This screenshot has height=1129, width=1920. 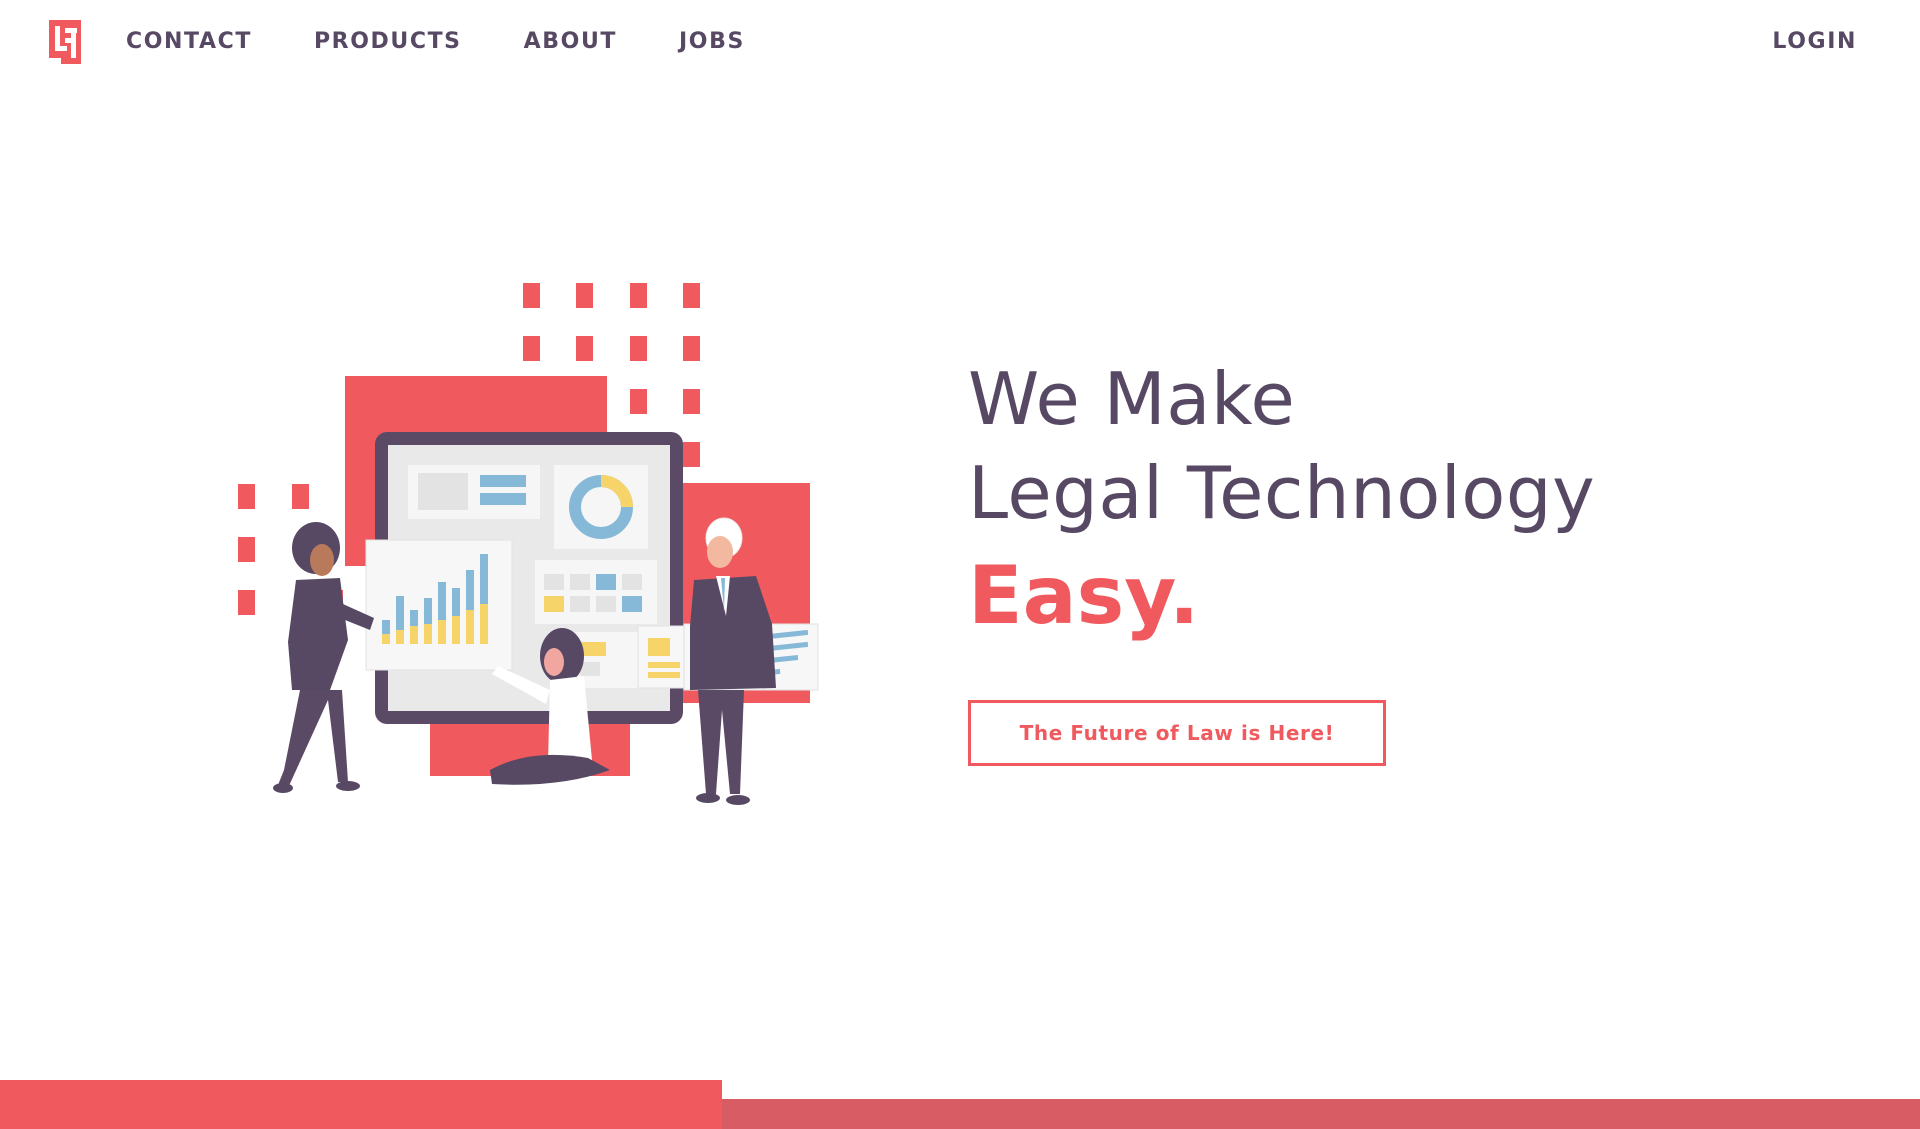 I want to click on headline-accent: Easy., so click(x=1084, y=595).